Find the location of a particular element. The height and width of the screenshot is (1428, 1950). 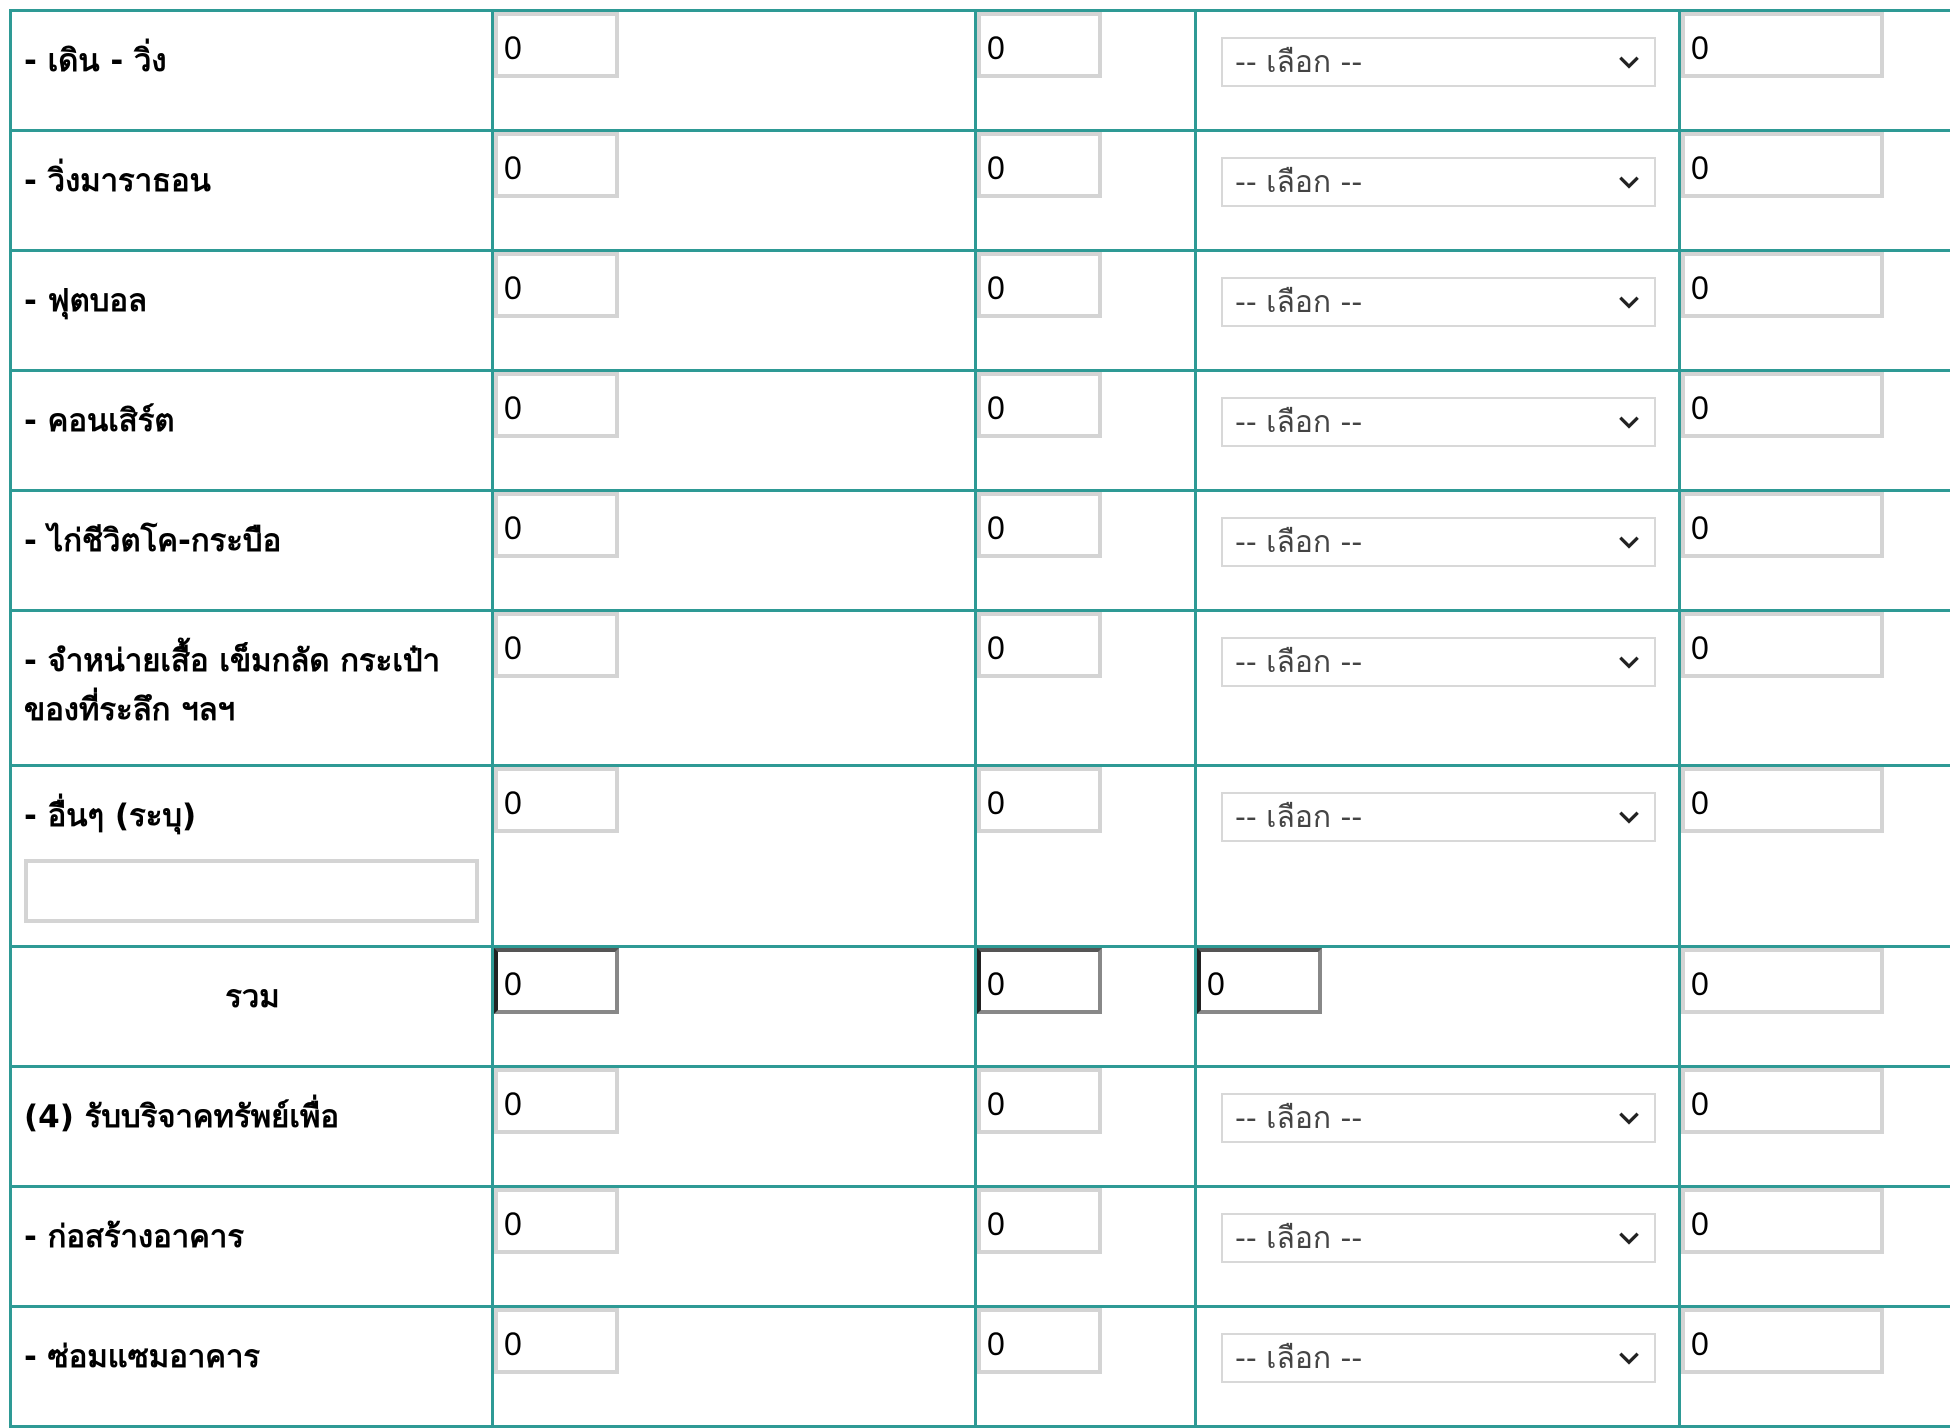

row-label: - ซ่อมแซมอาคาร is located at coordinates (251, 1345).